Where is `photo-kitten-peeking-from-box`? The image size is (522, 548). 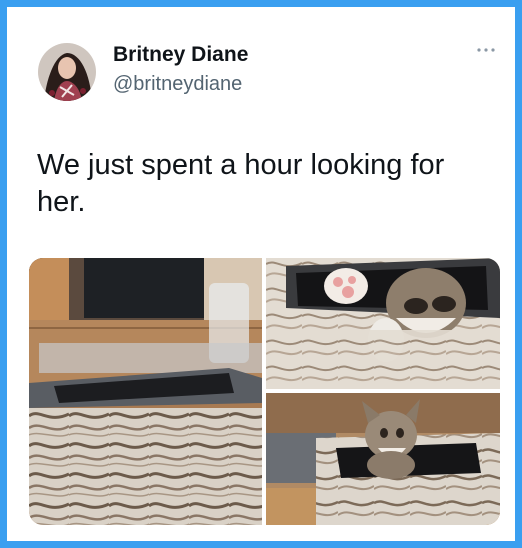 photo-kitten-peeking-from-box is located at coordinates (383, 459).